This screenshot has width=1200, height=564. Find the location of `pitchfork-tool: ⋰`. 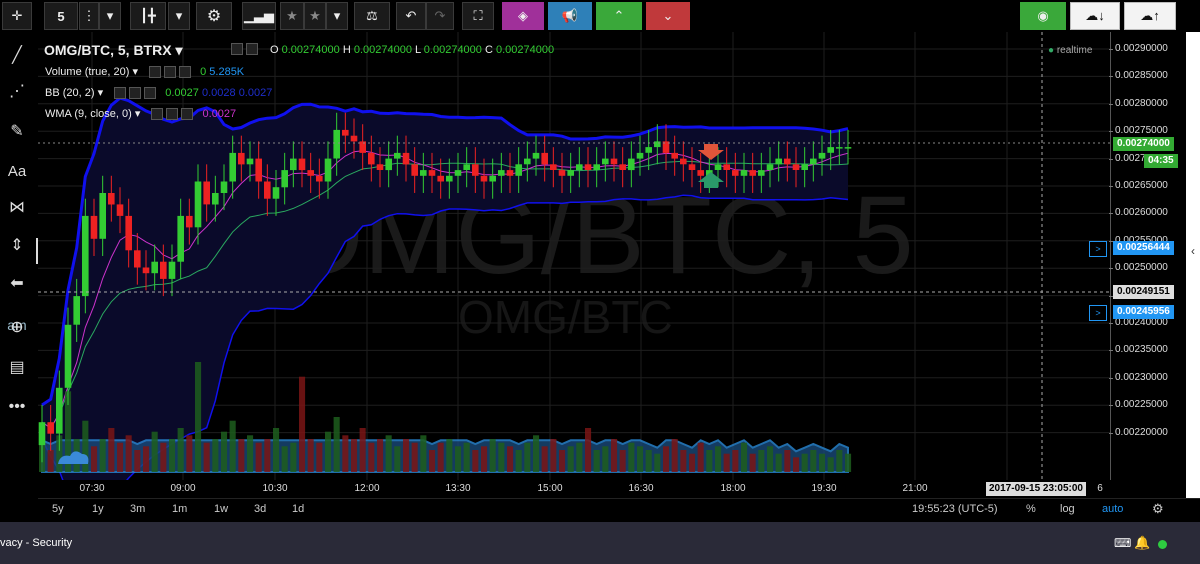

pitchfork-tool: ⋰ is located at coordinates (17, 91).